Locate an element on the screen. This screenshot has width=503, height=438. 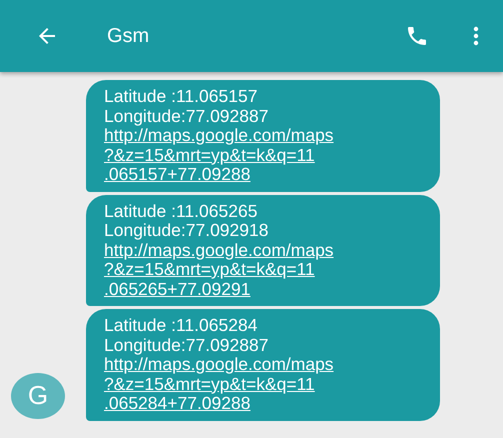
message-text: Latitude :11.065157 is located at coordinates (181, 96).